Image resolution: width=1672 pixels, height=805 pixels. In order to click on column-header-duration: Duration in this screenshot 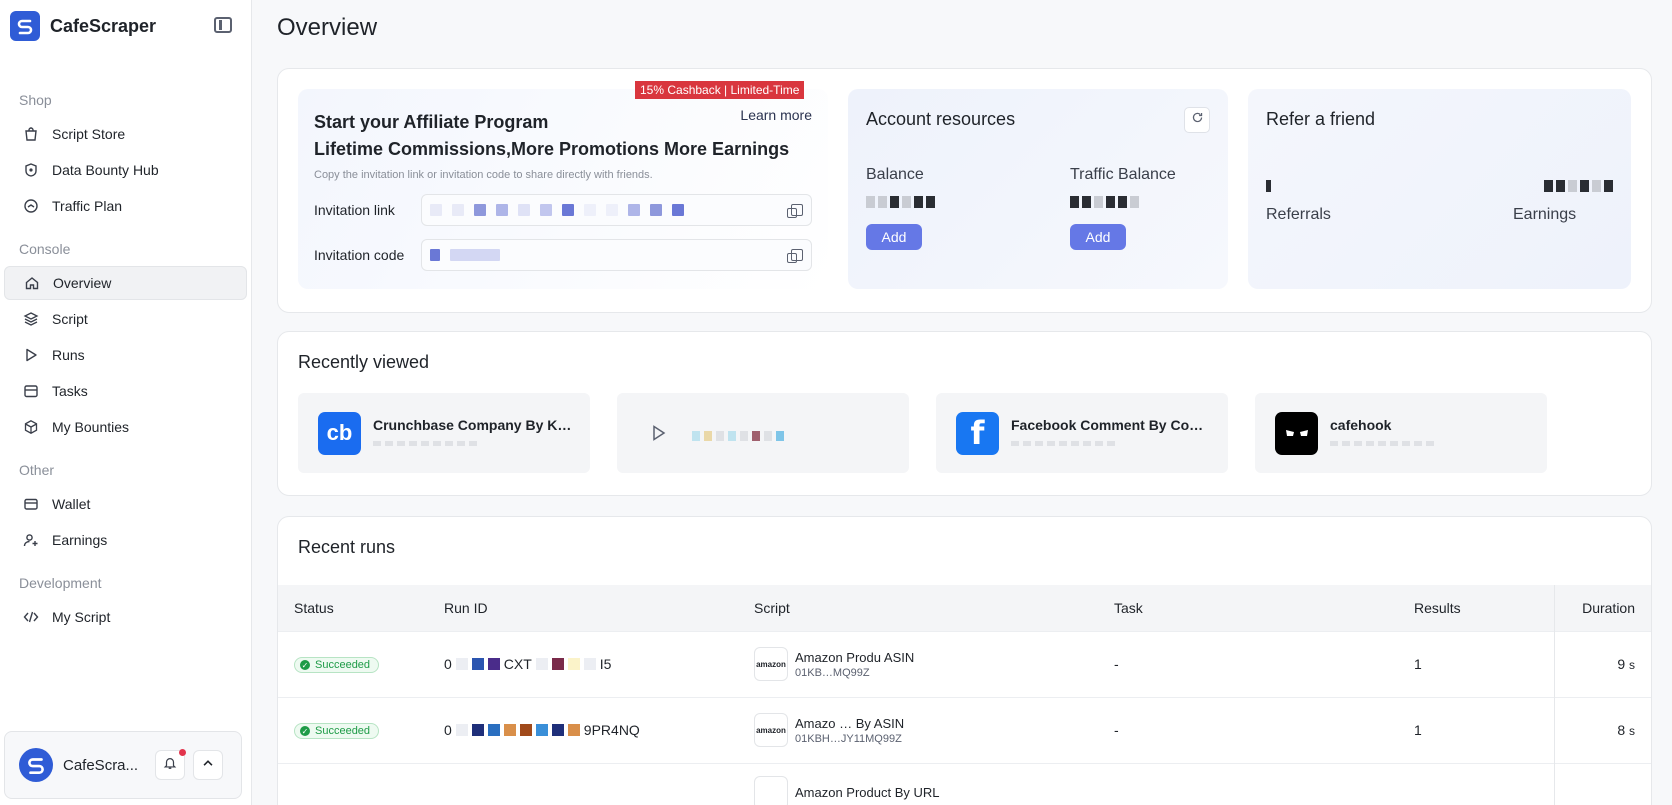, I will do `click(1602, 608)`.